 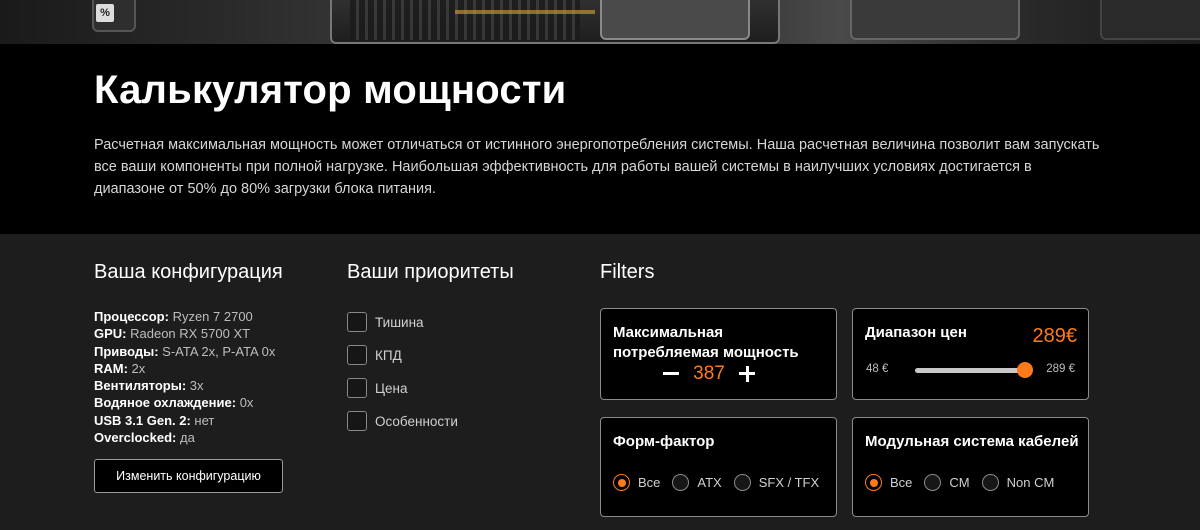 I want to click on modular-cable-options: Все CM Non CM, so click(x=965, y=482).